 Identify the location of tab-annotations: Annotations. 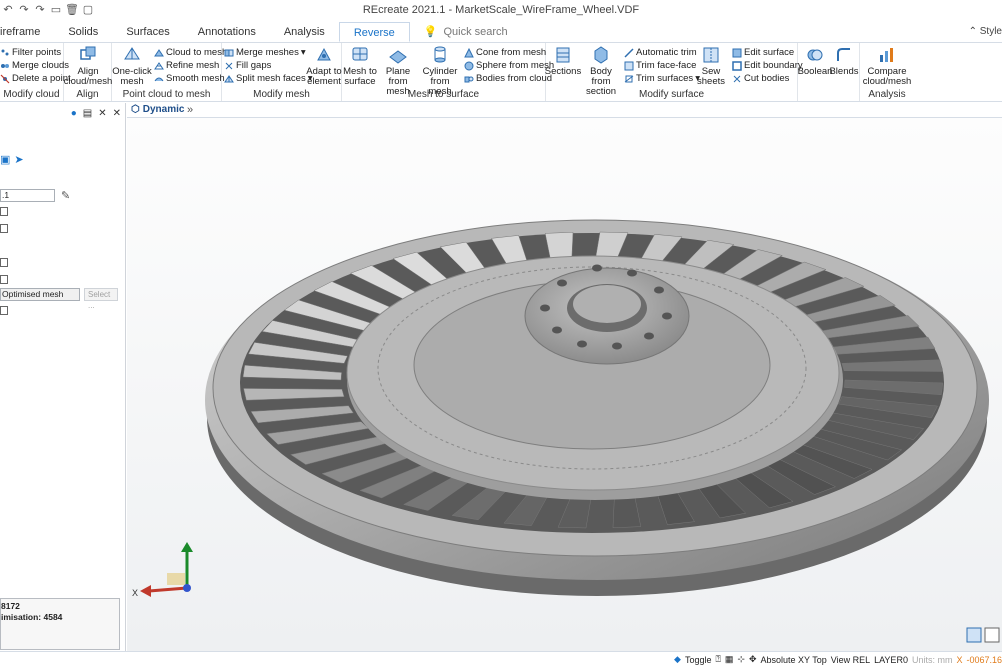
(227, 32).